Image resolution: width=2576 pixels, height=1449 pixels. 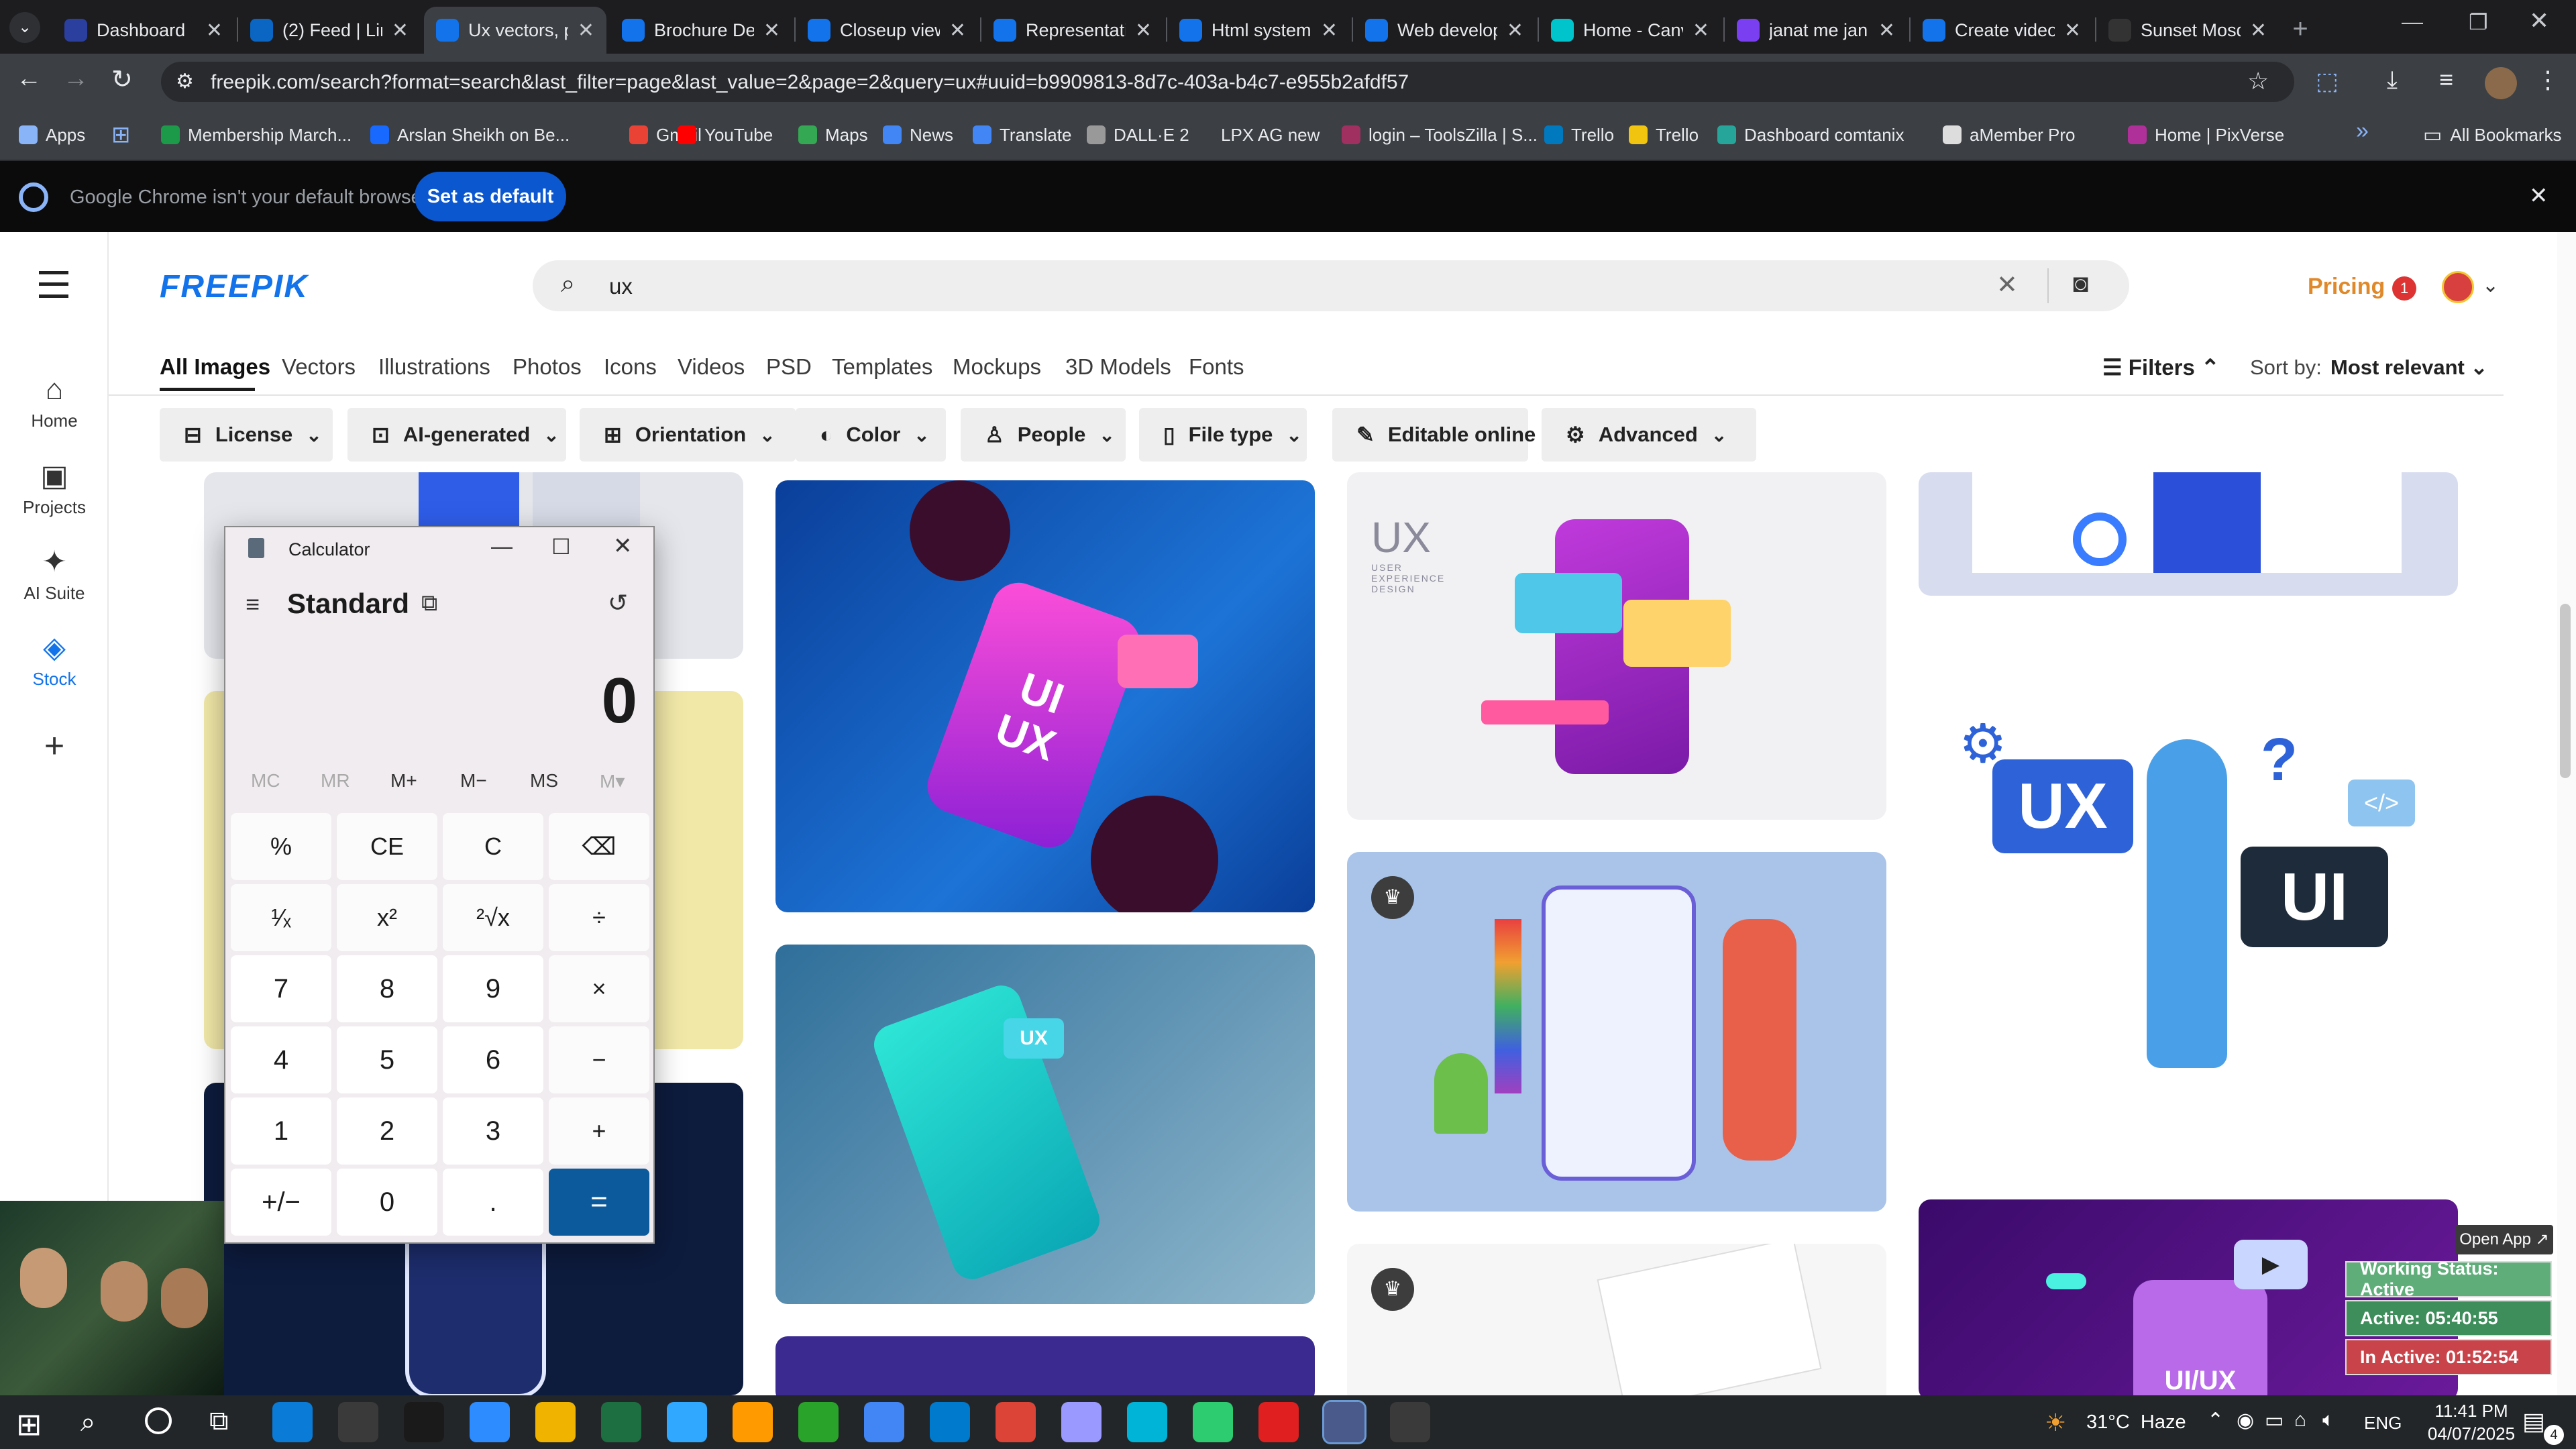 What do you see at coordinates (882, 367) in the screenshot?
I see `category-tab: Templates` at bounding box center [882, 367].